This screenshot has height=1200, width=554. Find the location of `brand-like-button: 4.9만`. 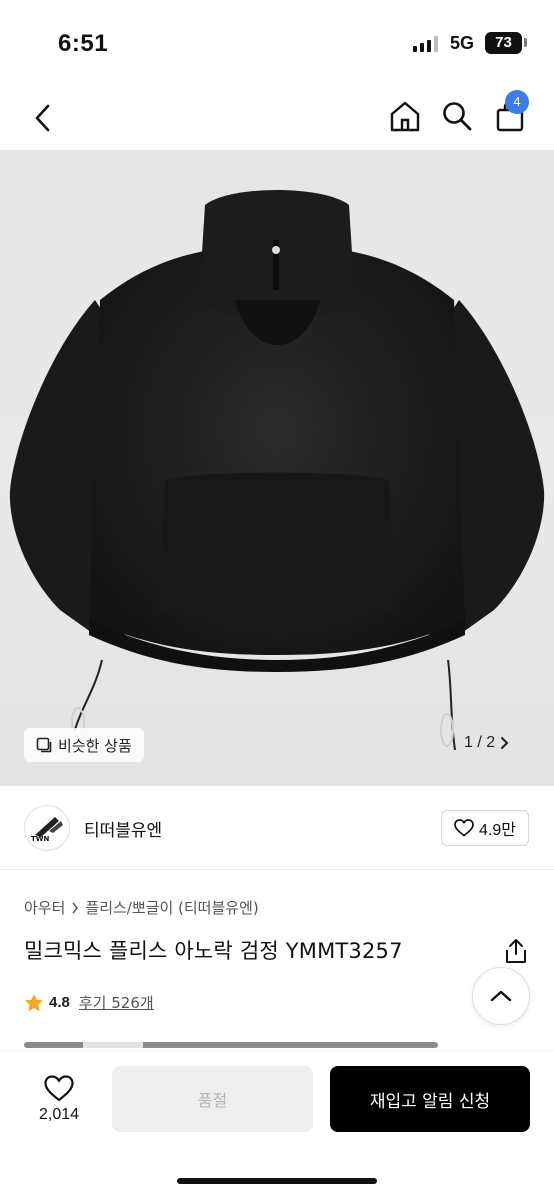

brand-like-button: 4.9만 is located at coordinates (485, 828).